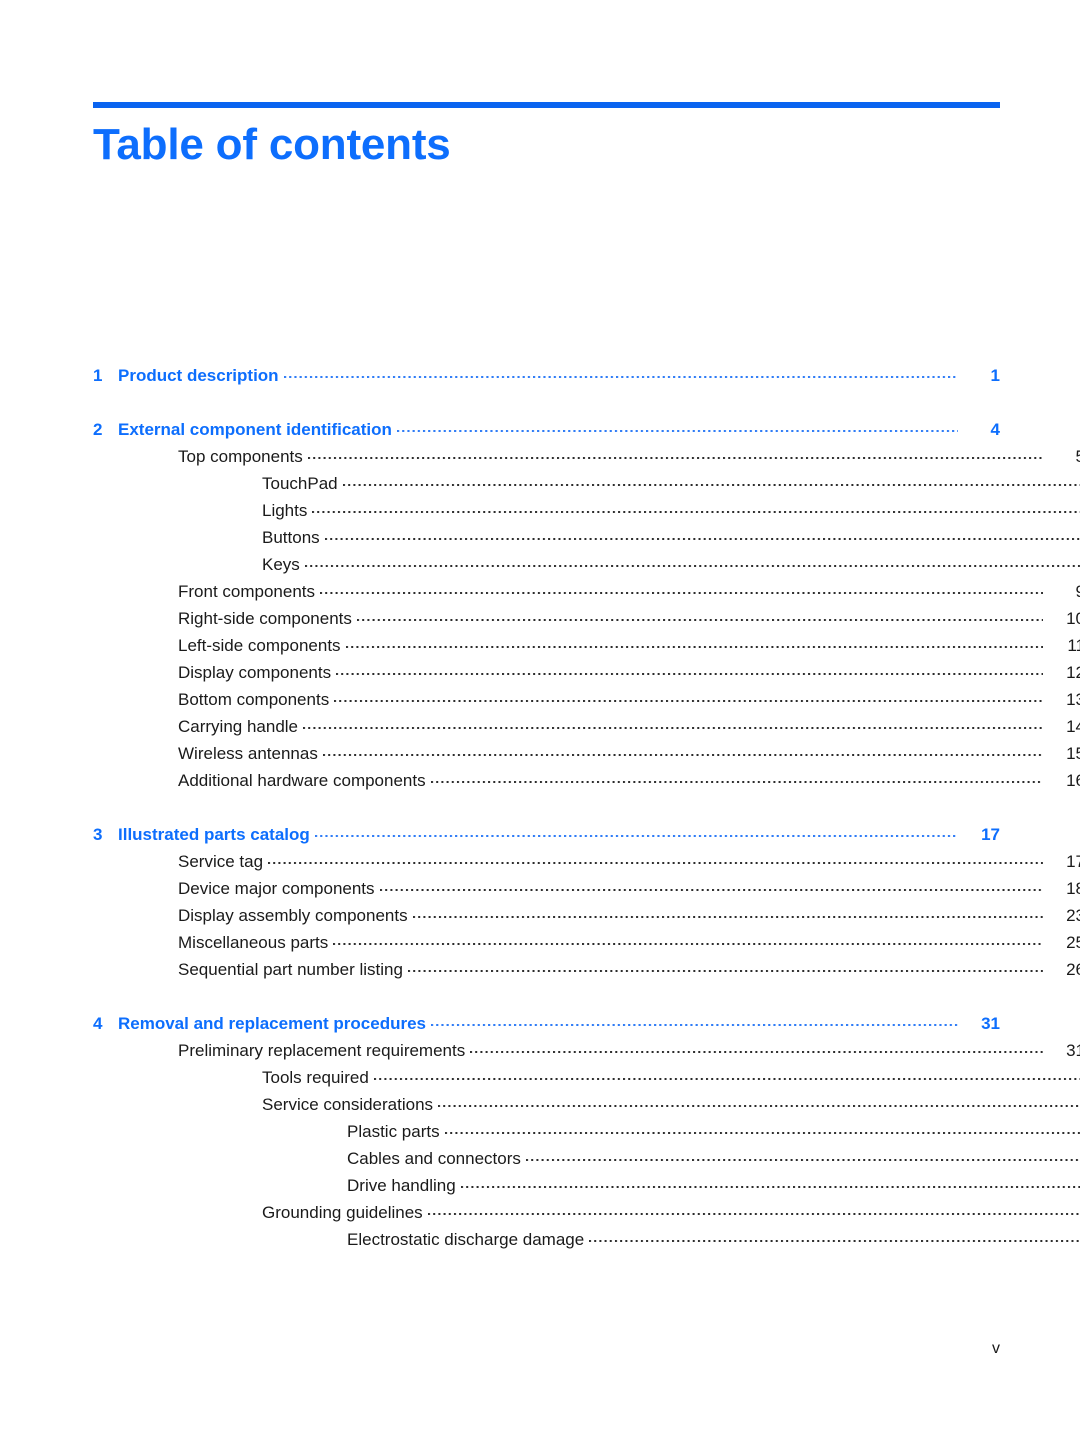  What do you see at coordinates (290, 969) in the screenshot?
I see `toc-entry-label: Sequential part number listing` at bounding box center [290, 969].